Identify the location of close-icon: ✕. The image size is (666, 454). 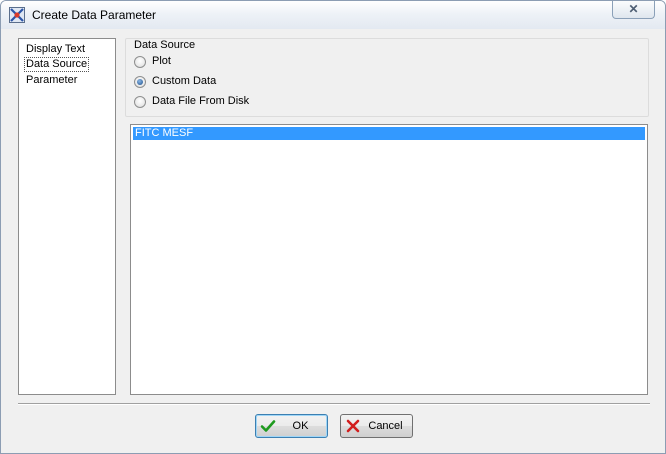
(633, 9).